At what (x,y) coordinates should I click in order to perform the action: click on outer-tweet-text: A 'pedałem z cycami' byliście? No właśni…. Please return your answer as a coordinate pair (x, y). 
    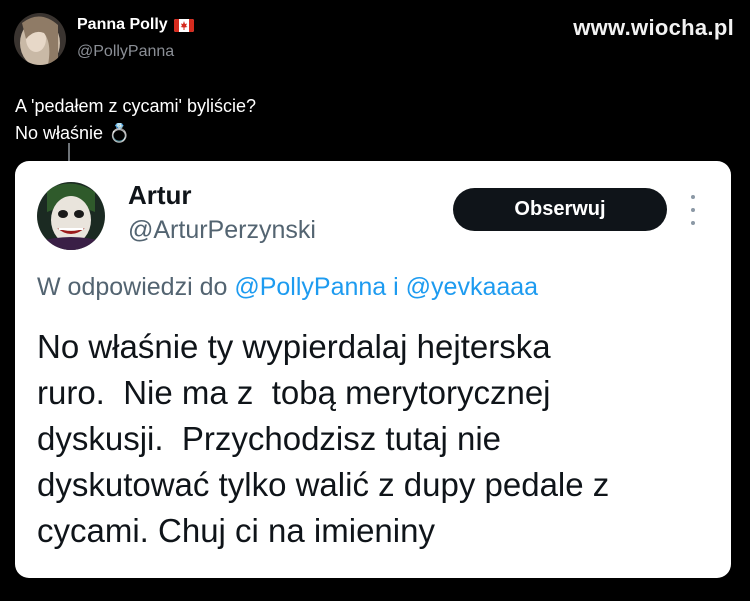
    Looking at the image, I should click on (135, 120).